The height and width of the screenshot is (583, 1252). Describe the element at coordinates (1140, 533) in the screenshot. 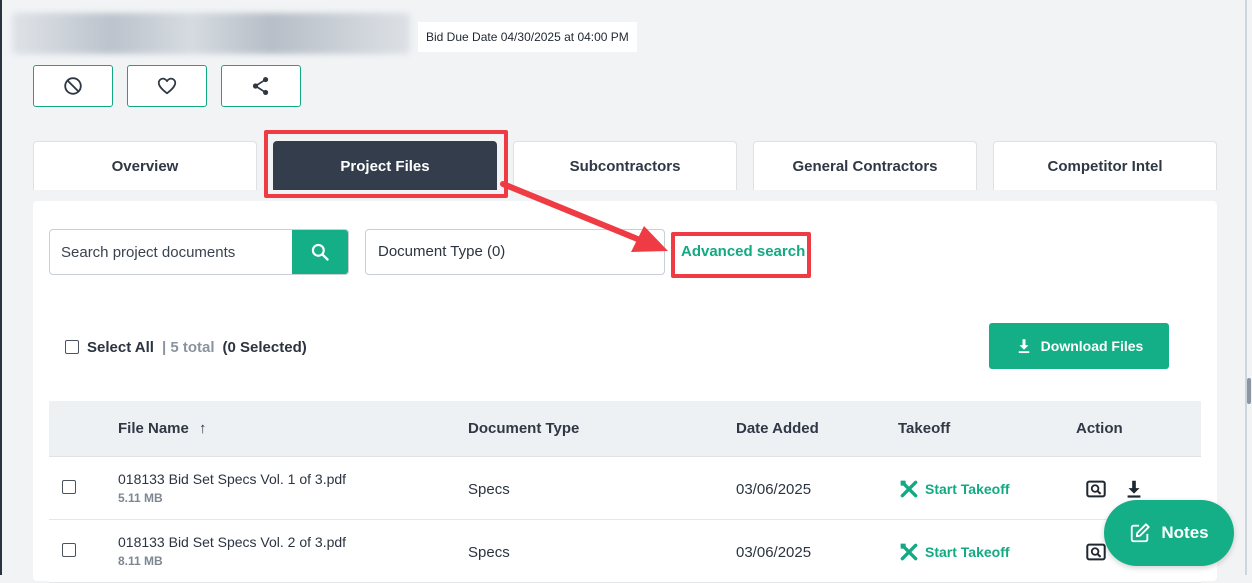

I see `edit-note-icon` at that location.